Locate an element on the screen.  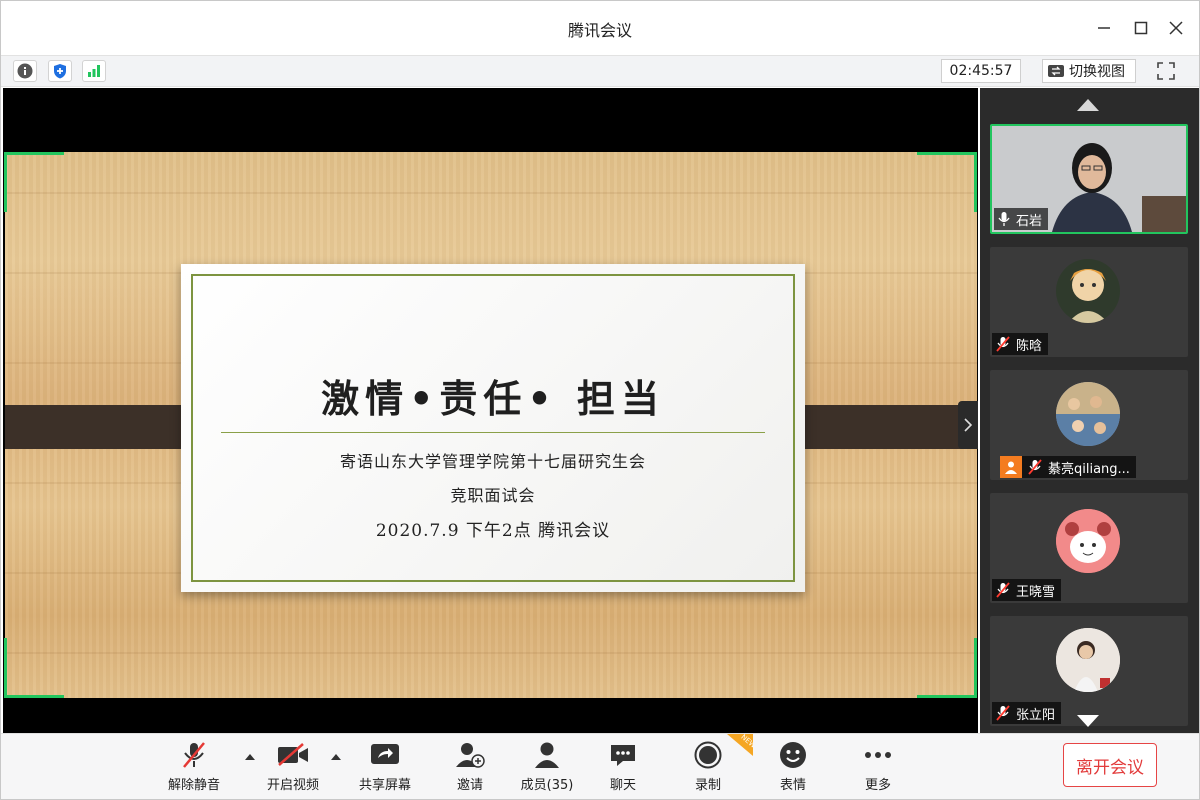
maximize-button is located at coordinates (1141, 28).